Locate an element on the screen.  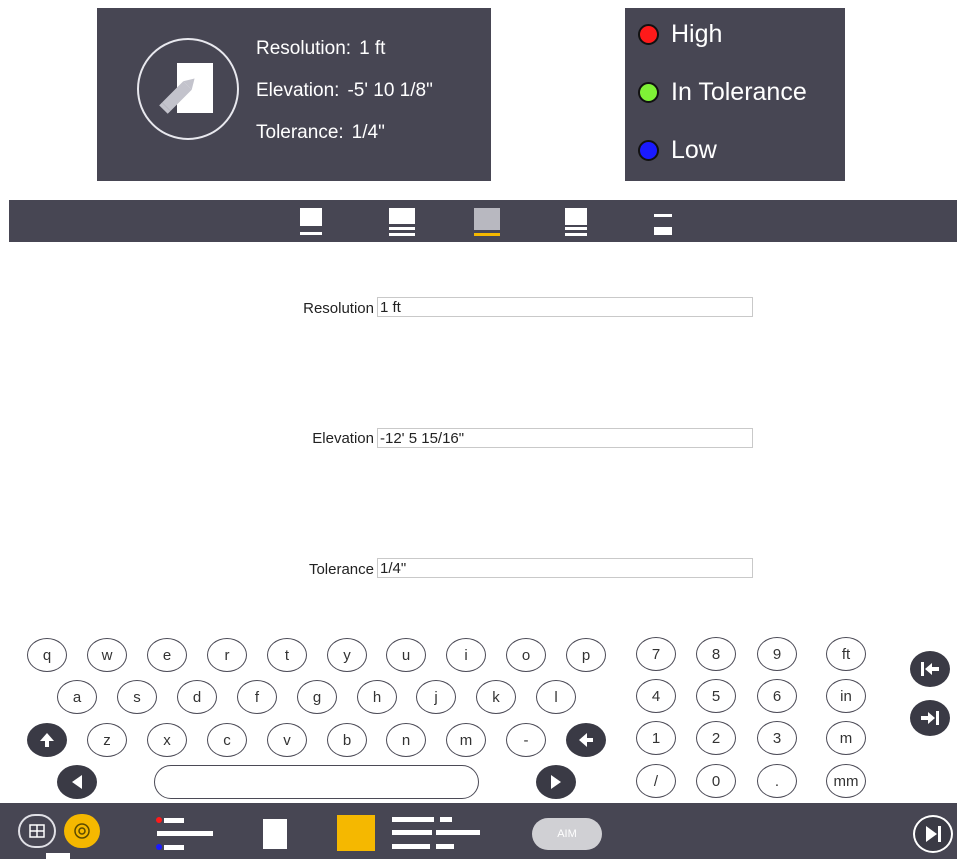
backspace-key is located at coordinates (586, 740).